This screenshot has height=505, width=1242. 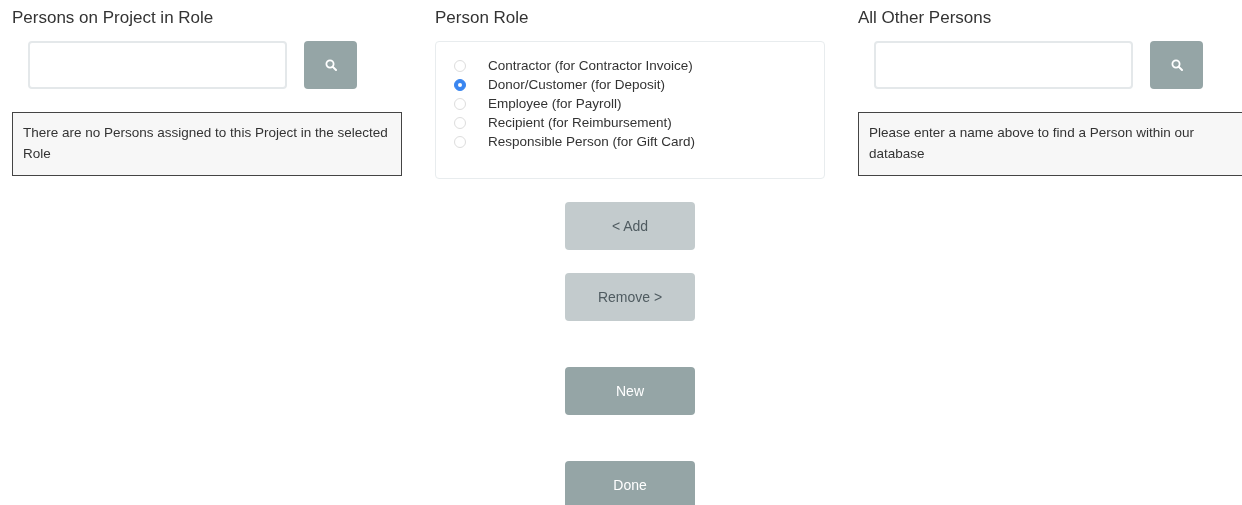 What do you see at coordinates (639, 122) in the screenshot?
I see `role-option: Recipient (for Reimbursement)` at bounding box center [639, 122].